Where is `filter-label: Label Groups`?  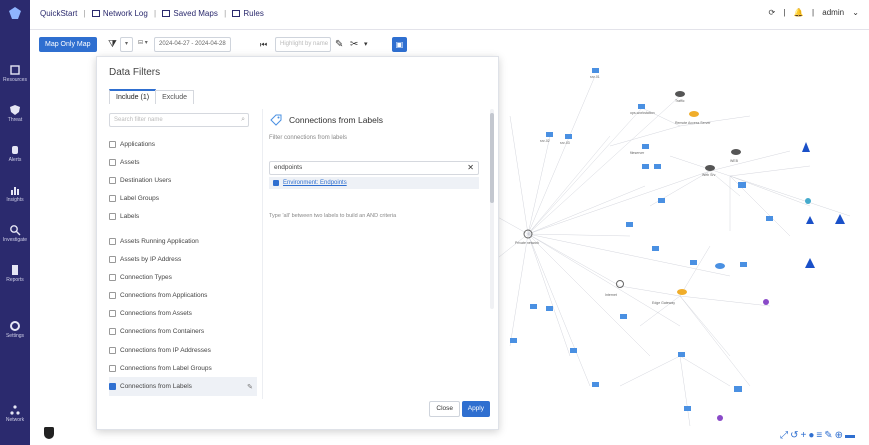
filter-label: Label Groups is located at coordinates (140, 199).